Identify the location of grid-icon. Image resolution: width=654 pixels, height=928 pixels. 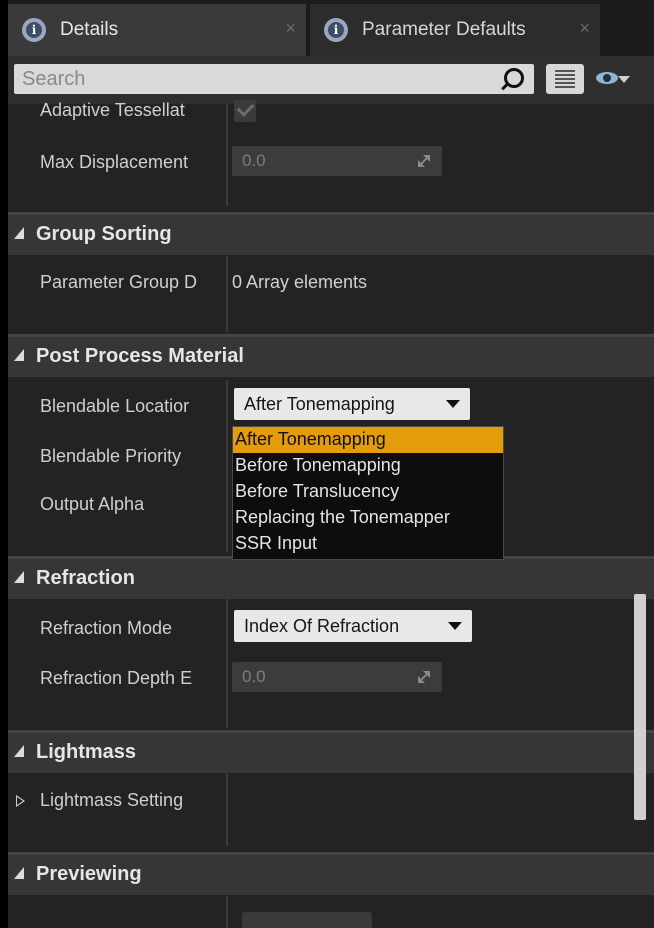
(565, 79).